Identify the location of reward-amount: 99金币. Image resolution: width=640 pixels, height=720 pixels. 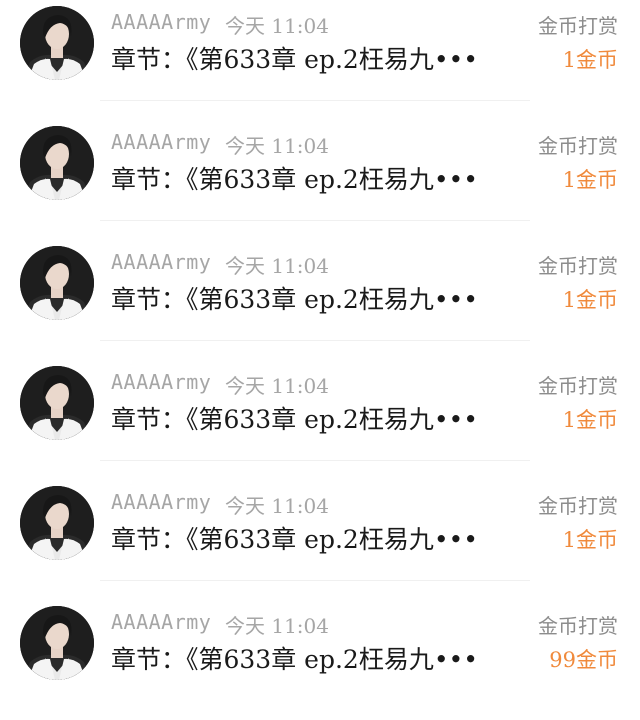
(583, 660).